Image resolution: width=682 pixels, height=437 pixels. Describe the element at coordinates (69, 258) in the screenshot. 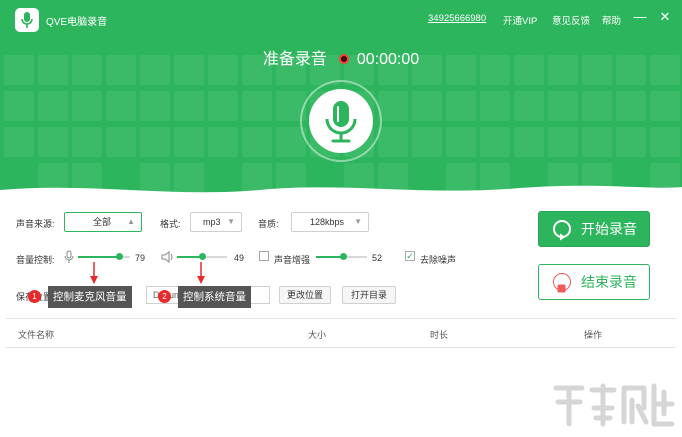

I see `microphone-small-icon` at that location.